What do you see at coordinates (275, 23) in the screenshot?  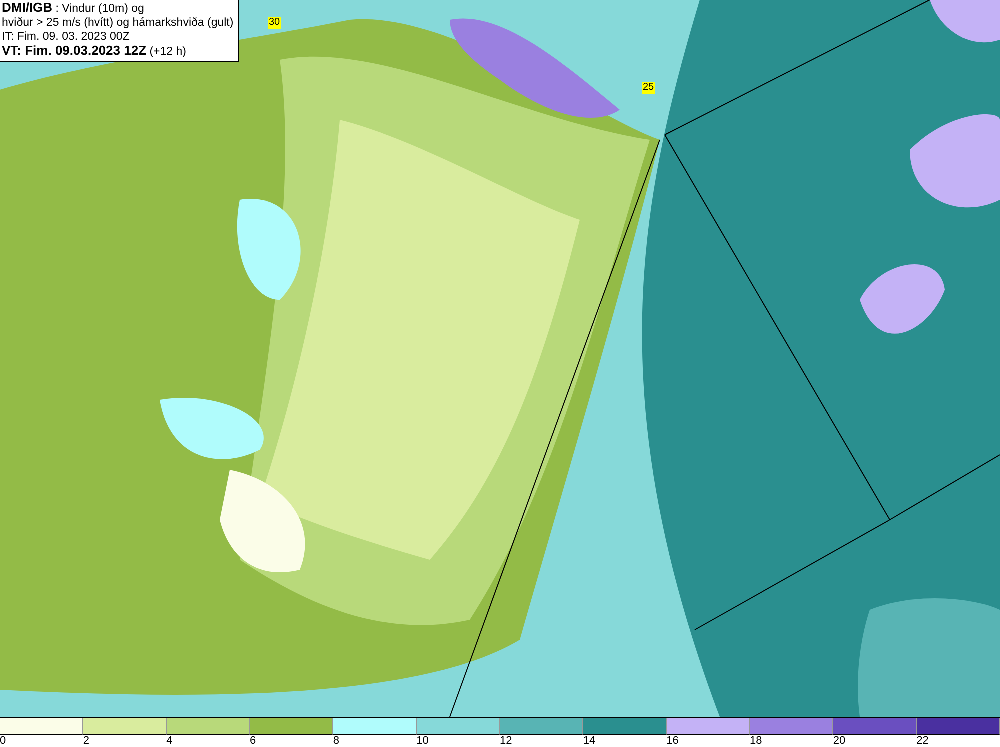 I see `gust-label: 30` at bounding box center [275, 23].